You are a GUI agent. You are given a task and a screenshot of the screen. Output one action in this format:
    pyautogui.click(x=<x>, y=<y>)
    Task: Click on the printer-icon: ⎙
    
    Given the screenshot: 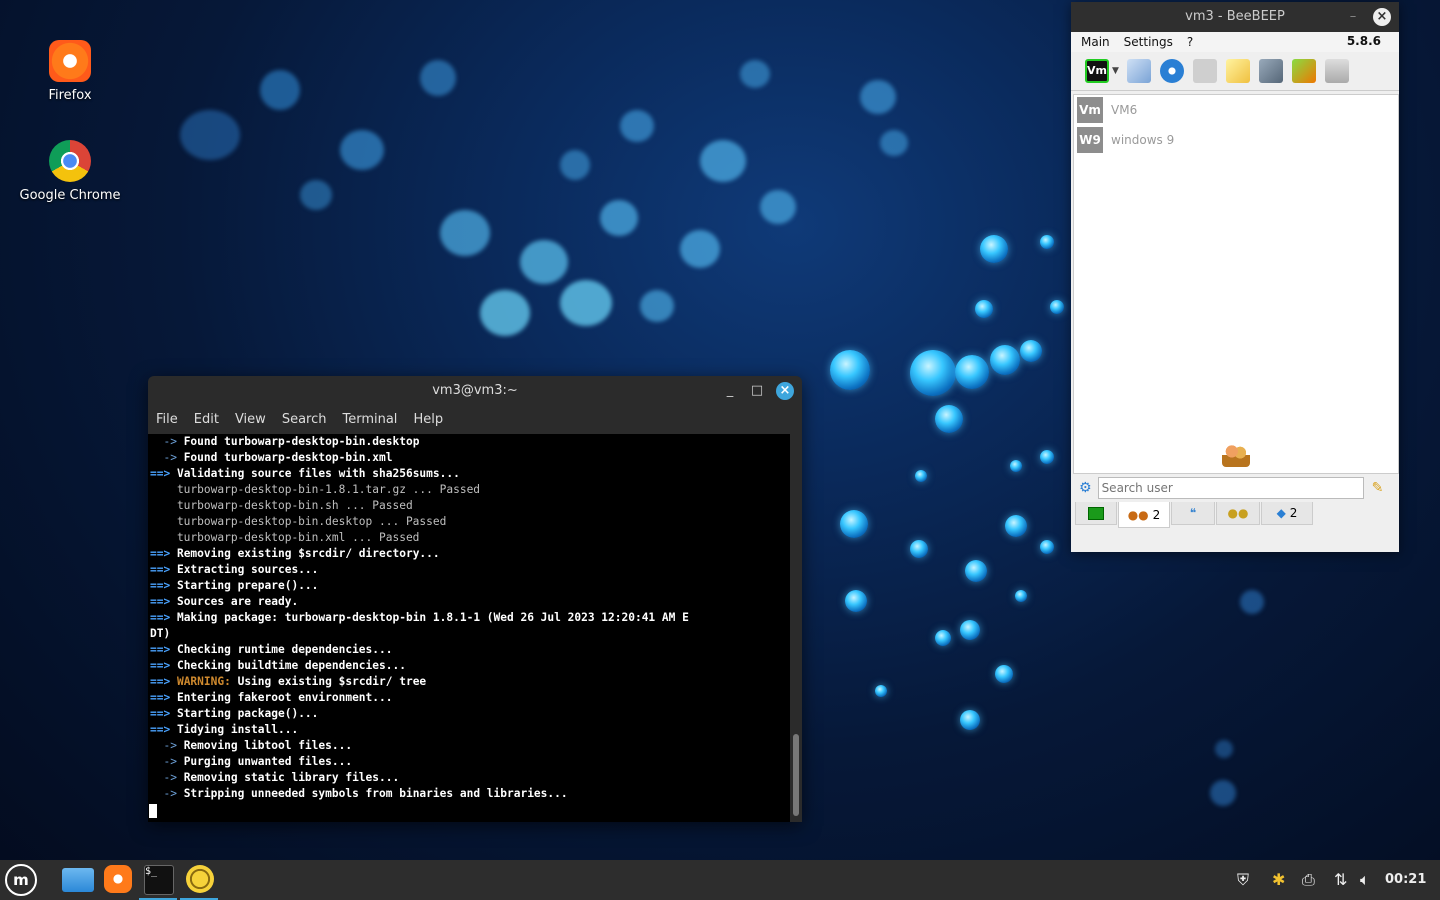 What is the action you would take?
    pyautogui.click(x=1308, y=880)
    